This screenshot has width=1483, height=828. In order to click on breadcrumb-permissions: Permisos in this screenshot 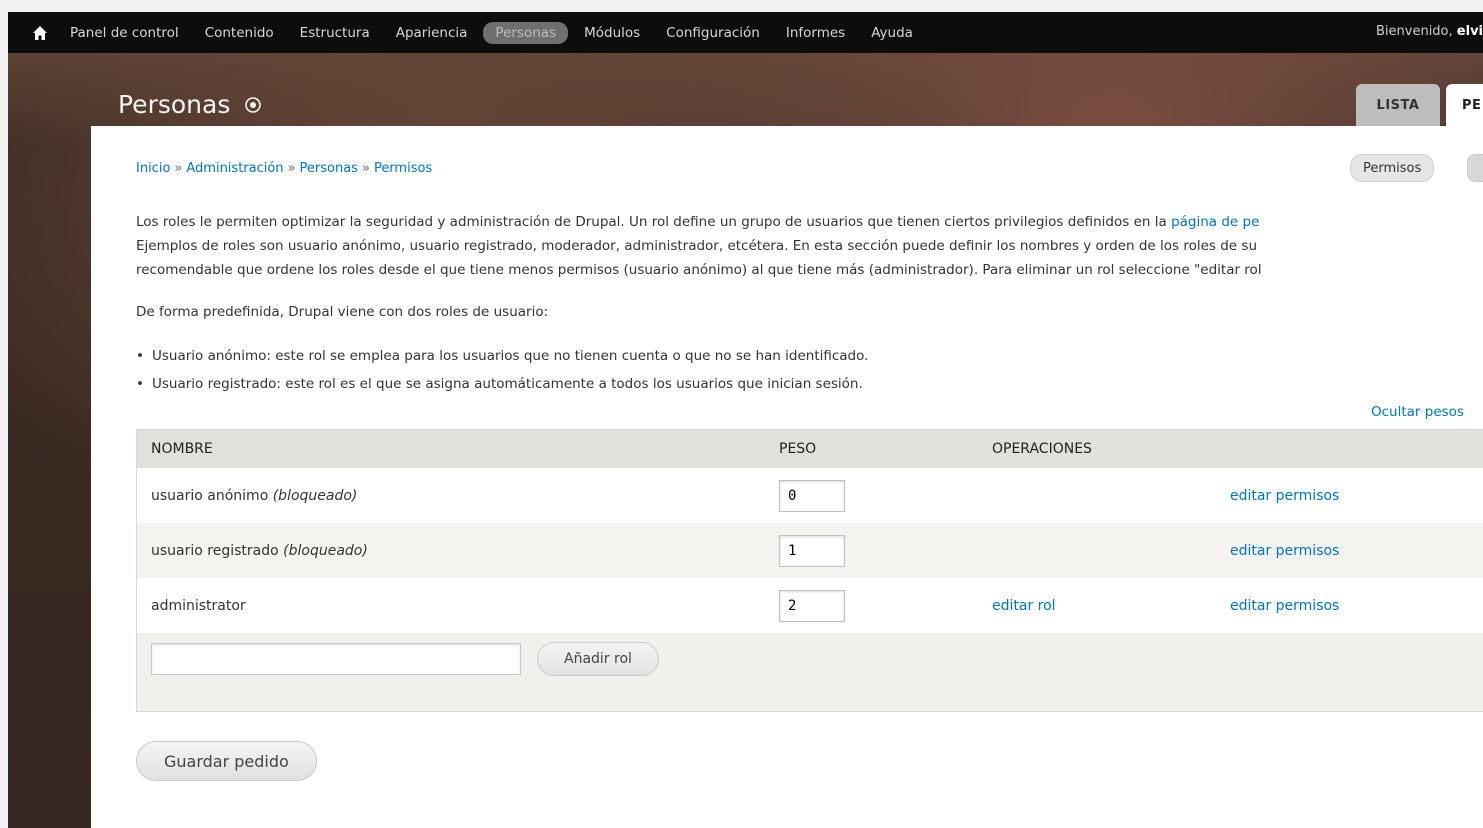, I will do `click(403, 168)`.